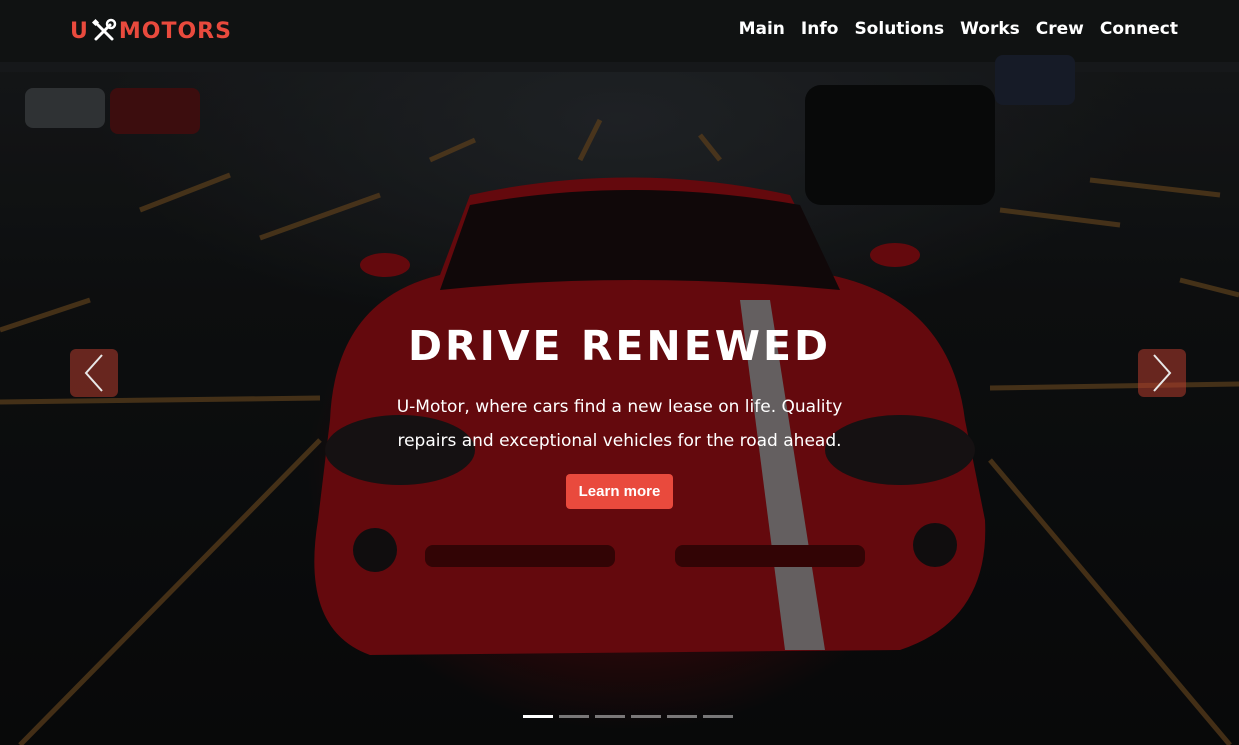  I want to click on wrench-screwdriver-icon, so click(104, 29).